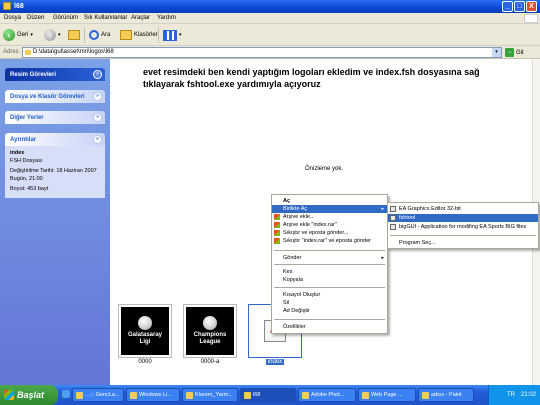 The height and width of the screenshot is (405, 540). I want to click on address-value: D:\data\gul\asset\mri\logos\l68, so click(73, 52).